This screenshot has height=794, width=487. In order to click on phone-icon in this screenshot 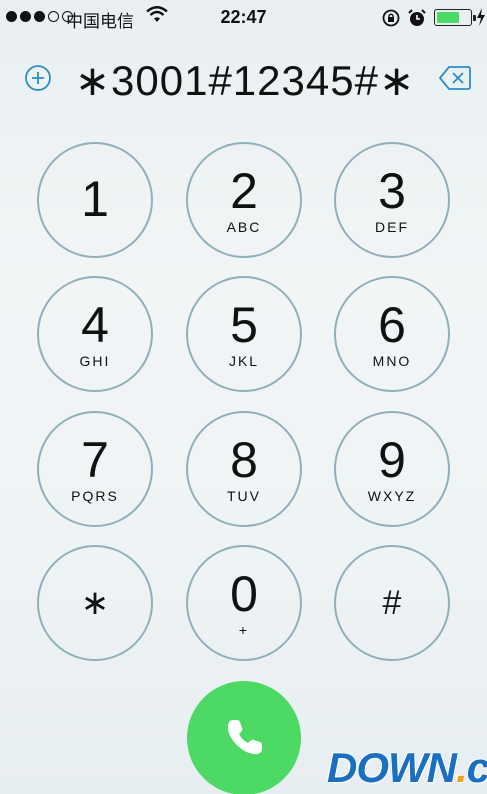, I will do `click(244, 737)`.